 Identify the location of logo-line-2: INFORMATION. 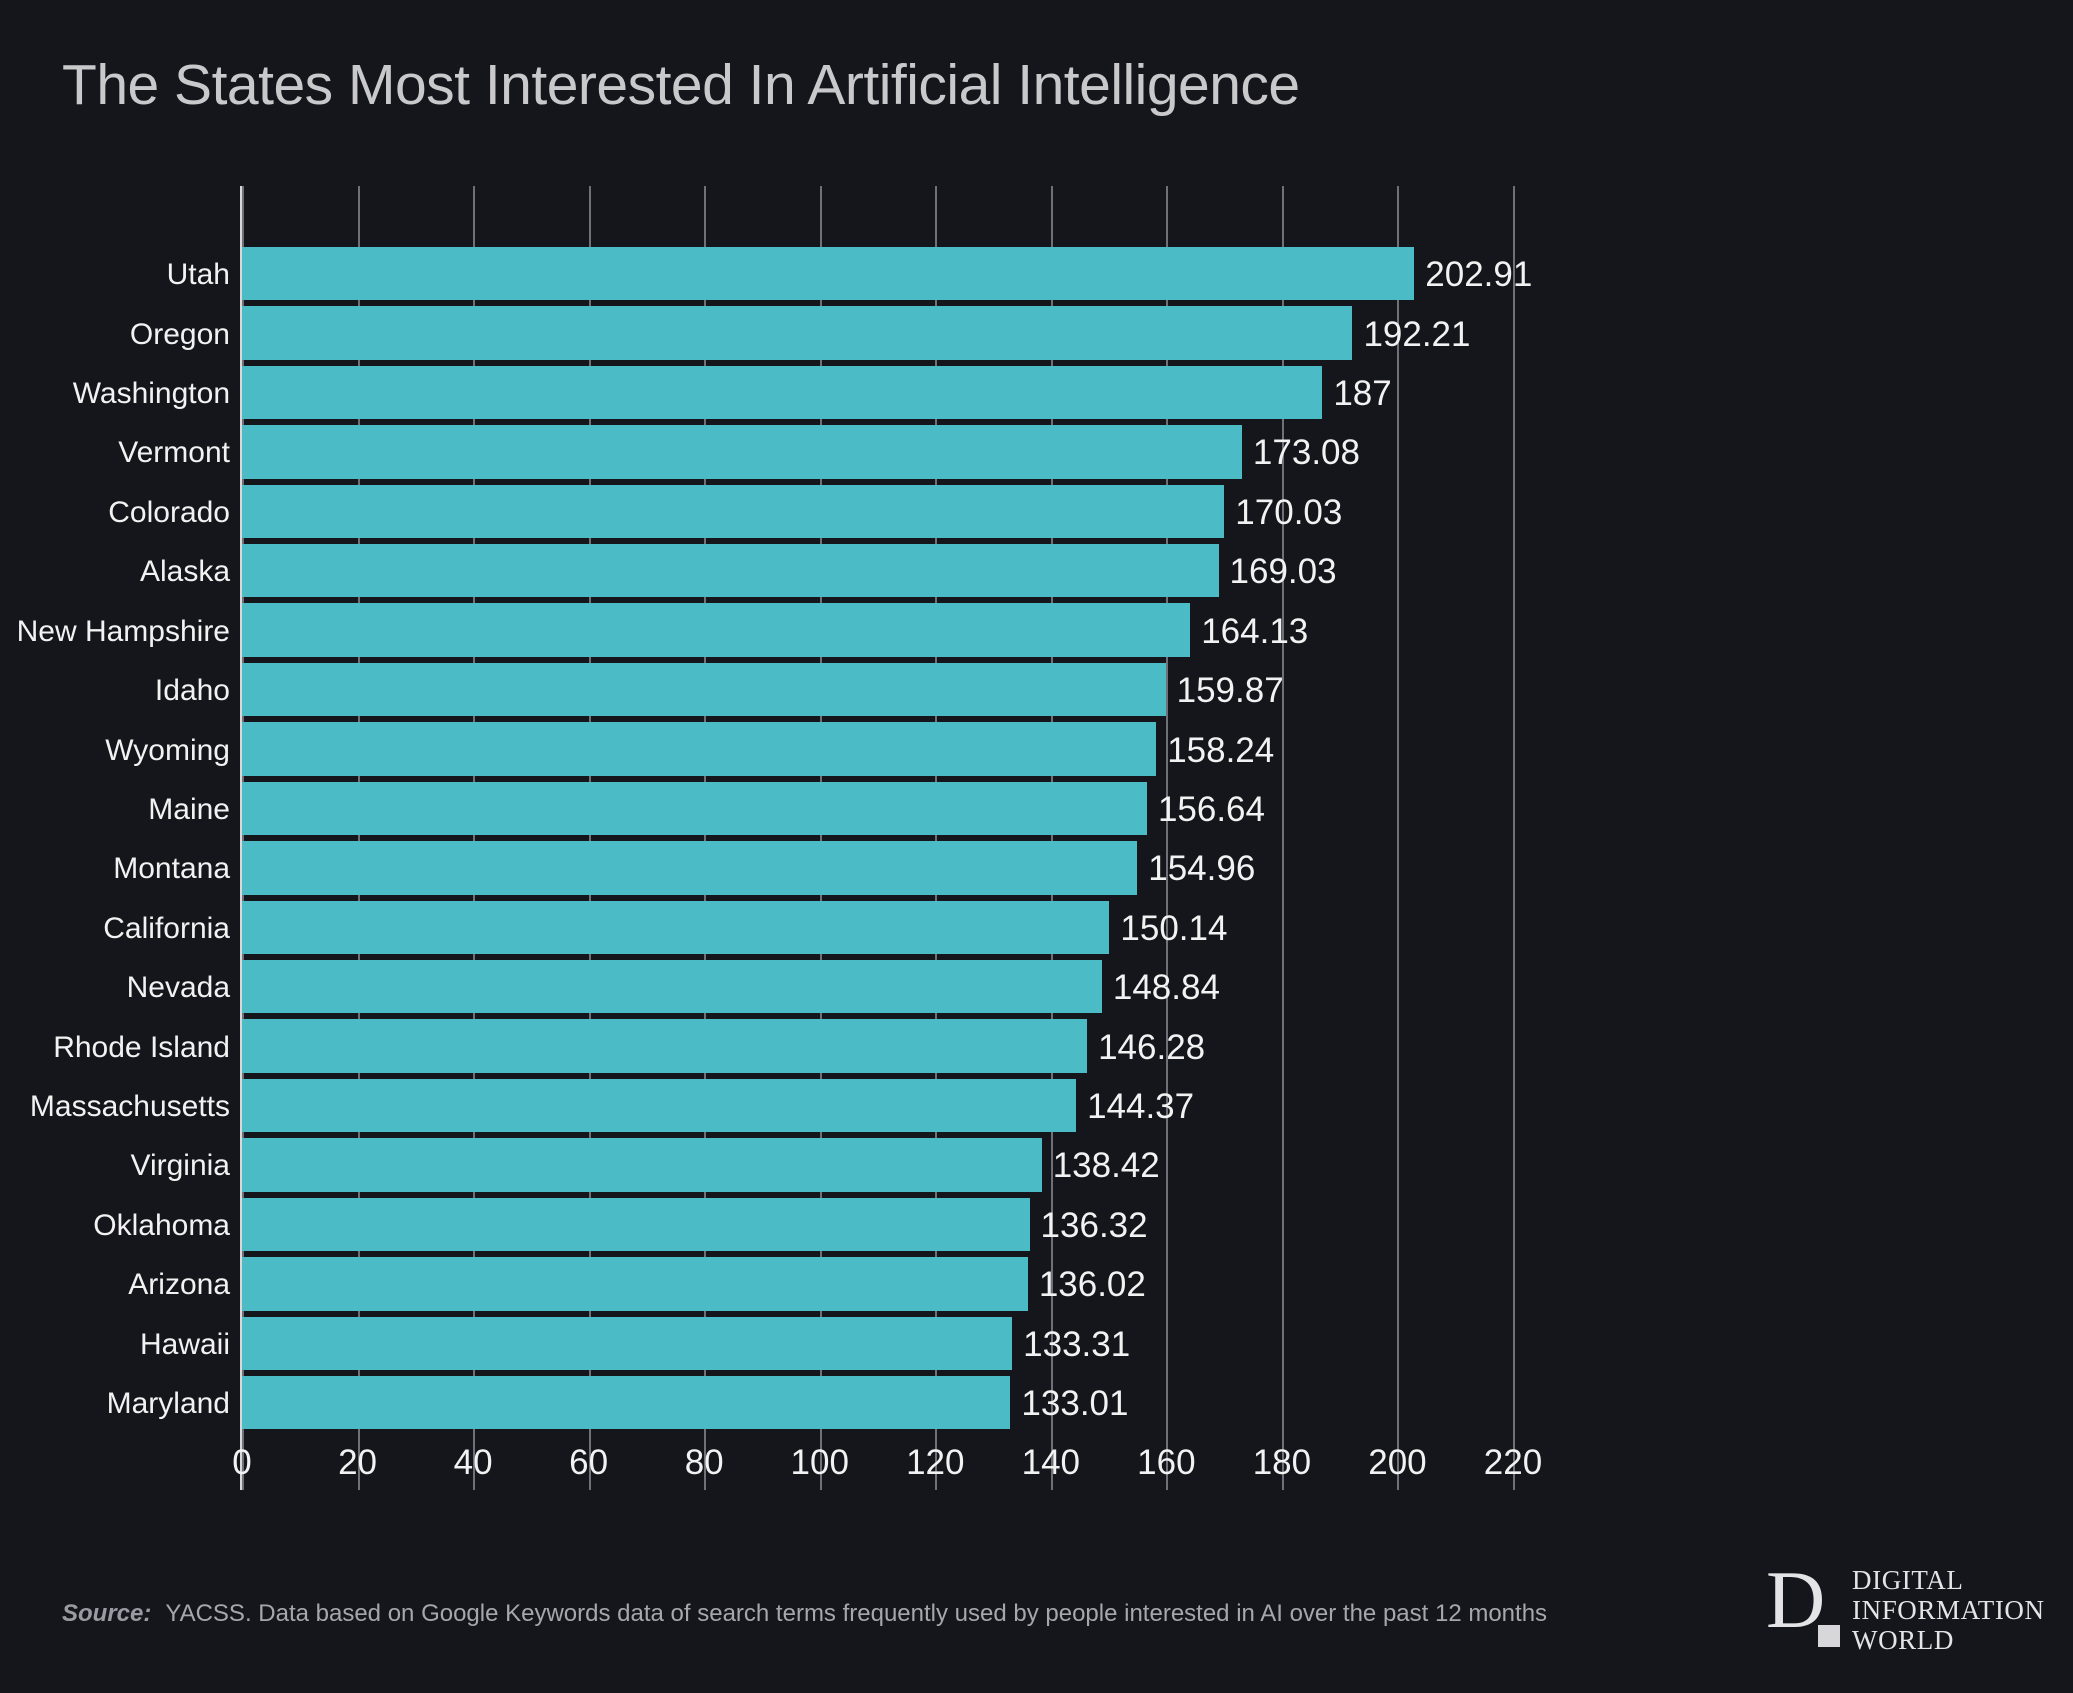
(1948, 1610).